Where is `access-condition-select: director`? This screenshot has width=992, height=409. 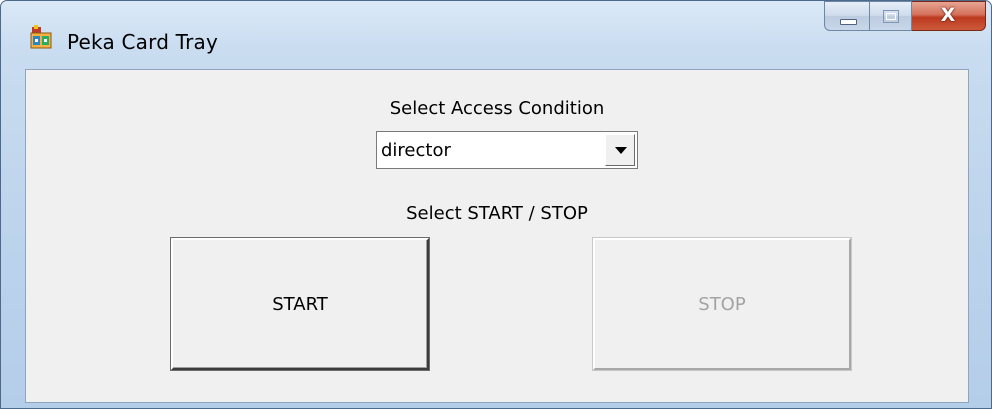 access-condition-select: director is located at coordinates (507, 150).